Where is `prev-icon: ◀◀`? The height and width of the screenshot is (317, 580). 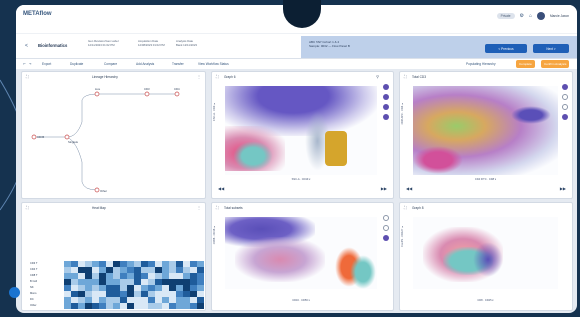
prev-icon: ◀◀ is located at coordinates (409, 188).